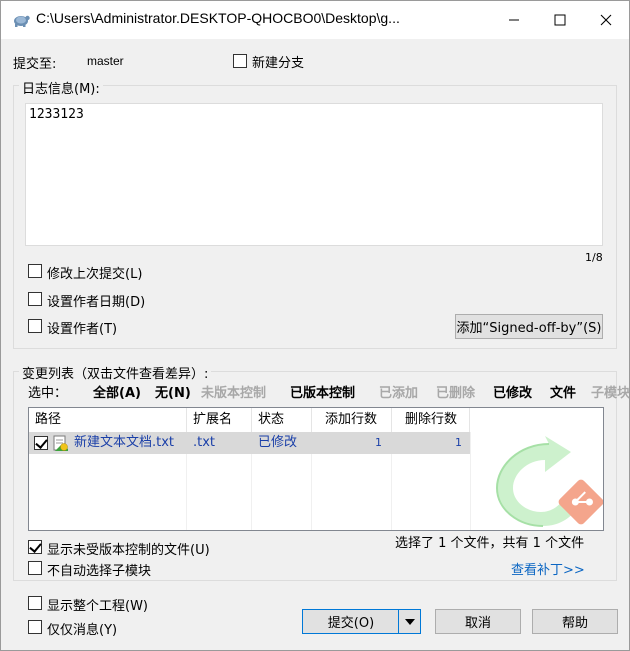 Image resolution: width=630 pixels, height=651 pixels. I want to click on cancel-button: 取消, so click(478, 621).